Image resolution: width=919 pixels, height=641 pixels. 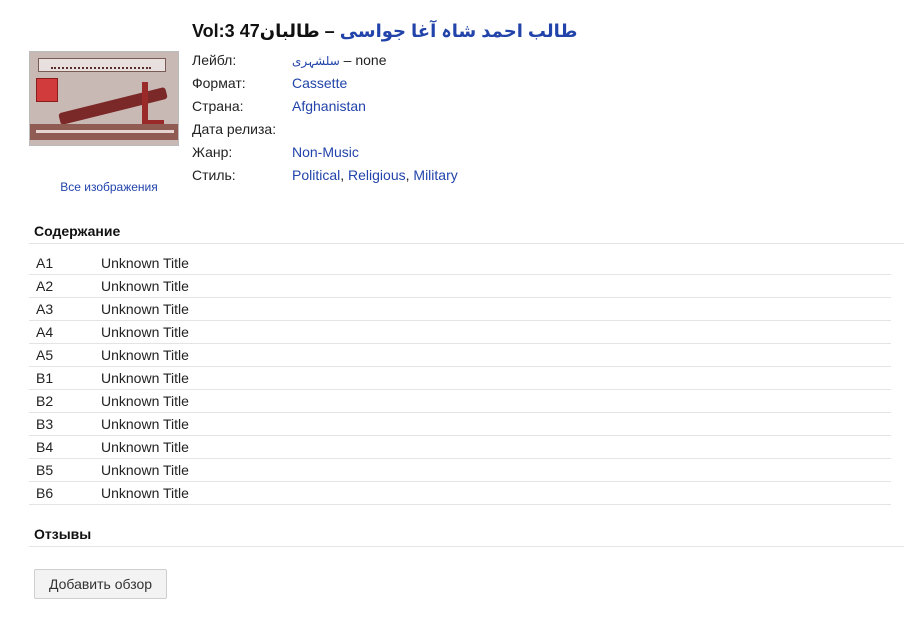 I want to click on release-title: طالبان47 Vol:3 – طالب احمد شاہ آغا جواسی, so click(x=384, y=31).